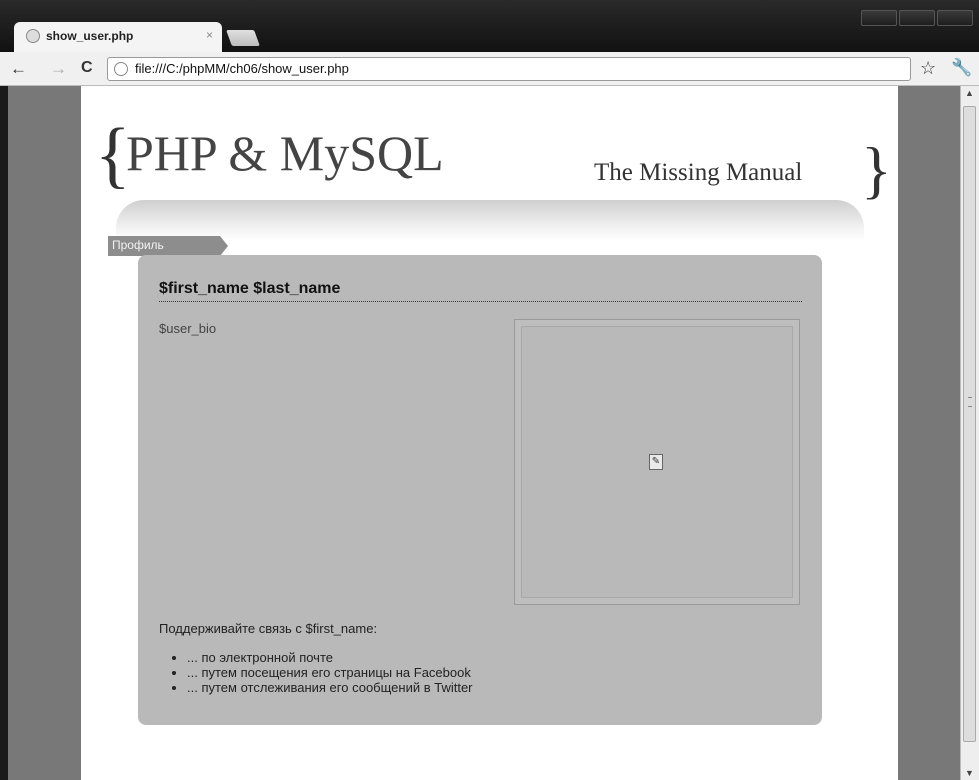  What do you see at coordinates (489, 26) in the screenshot?
I see `browser-titlebar: show_user.php ×` at bounding box center [489, 26].